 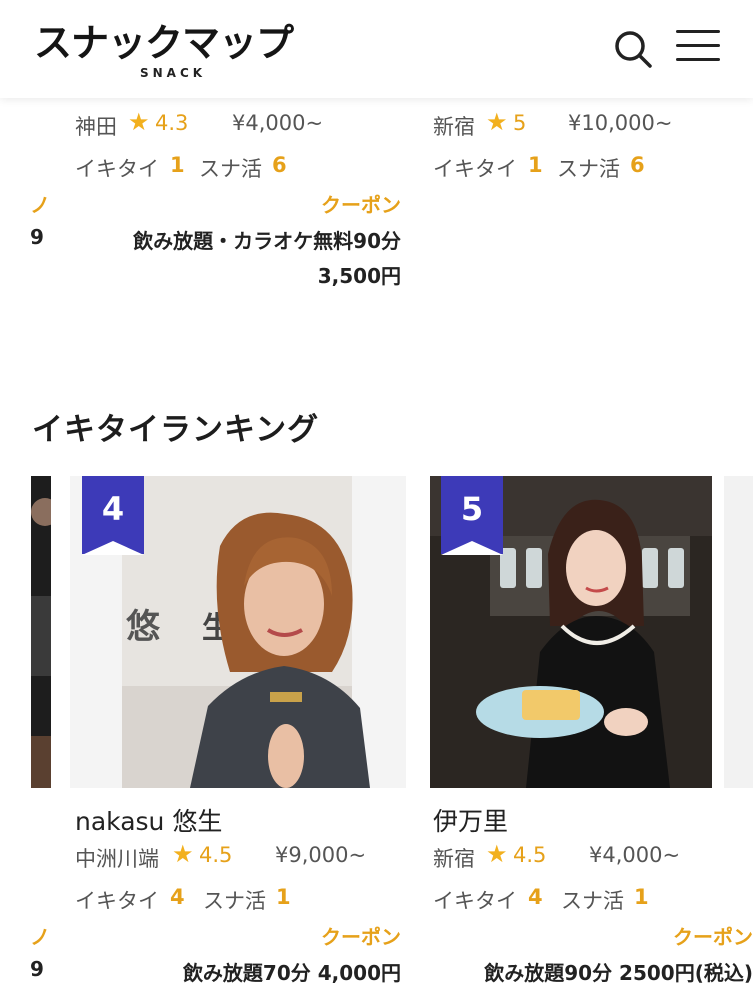 What do you see at coordinates (113, 509) in the screenshot?
I see `rank-number: 4` at bounding box center [113, 509].